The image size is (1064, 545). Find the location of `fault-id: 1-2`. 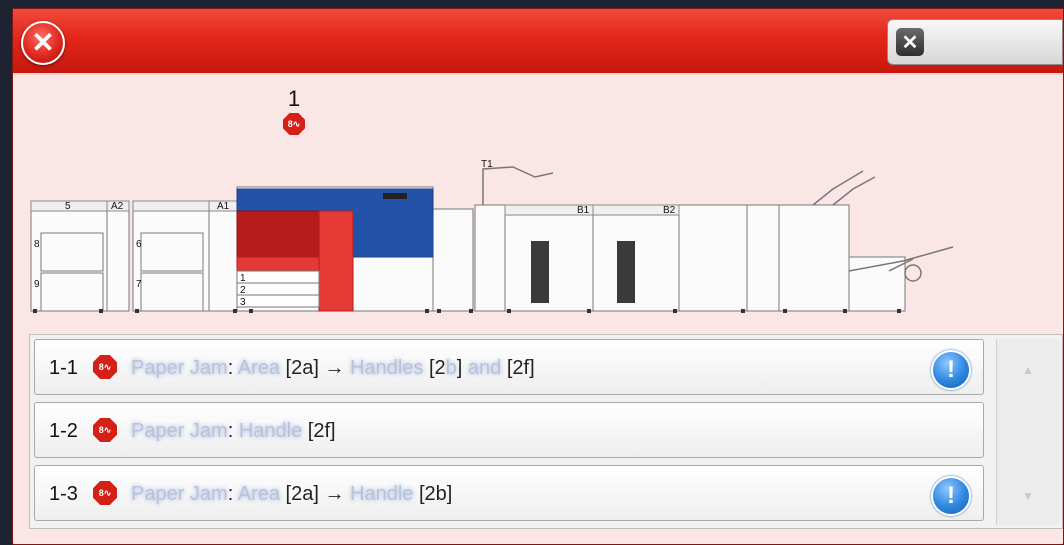

fault-id: 1-2 is located at coordinates (63, 431).